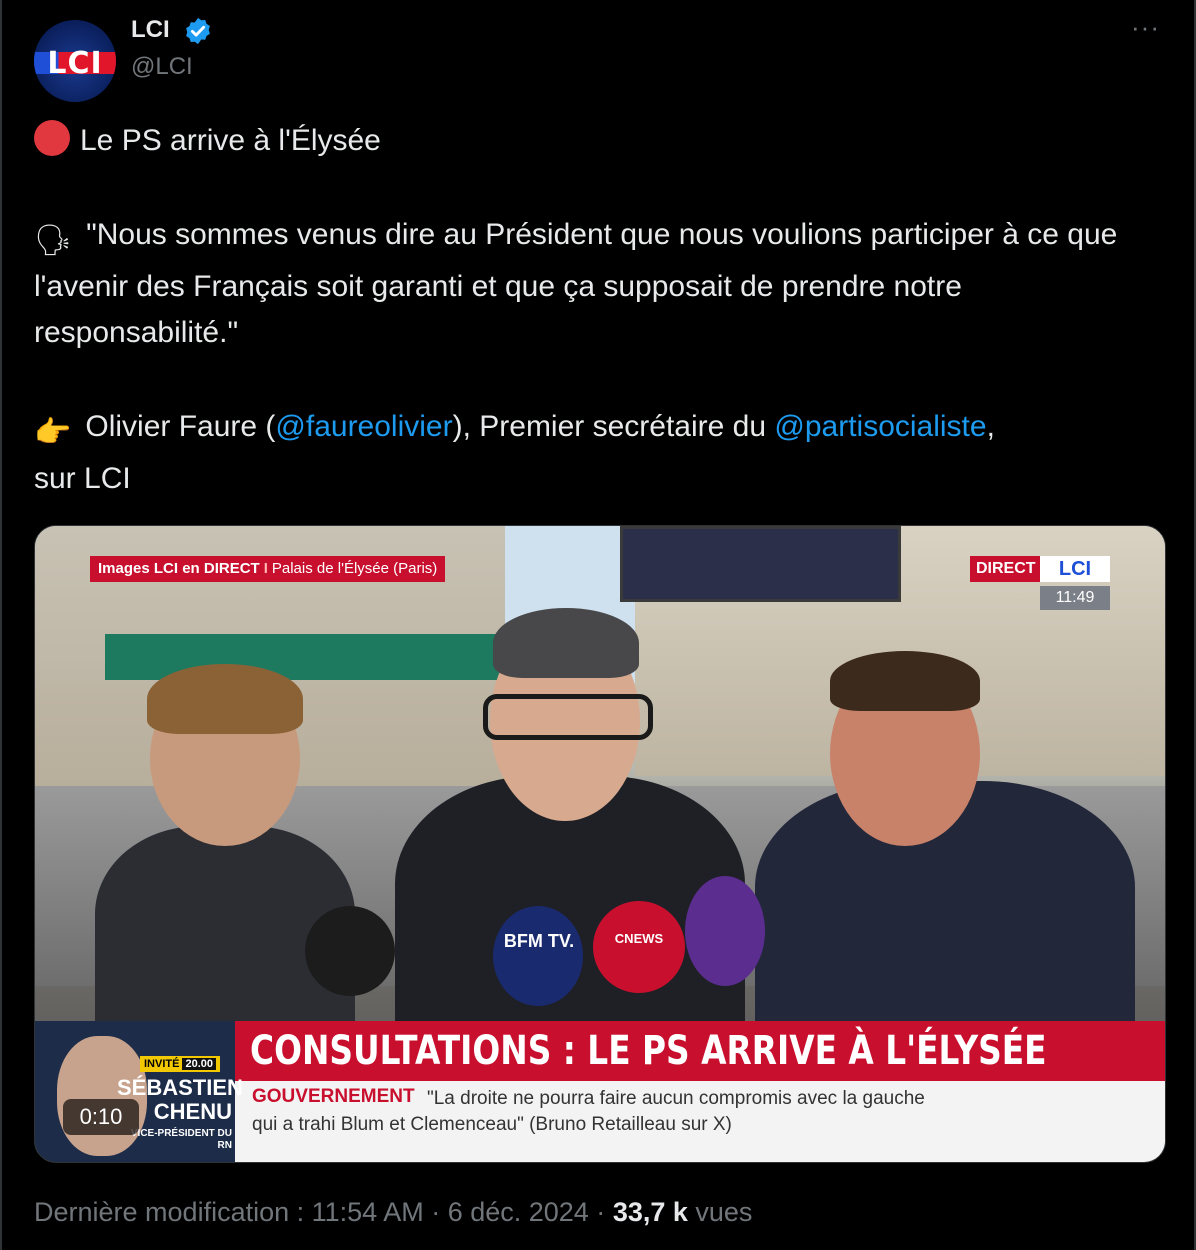  Describe the element at coordinates (648, 1051) in the screenshot. I see `lower-third-headline: CONSULTATIONS : LE PS ARRIVE À L'ÉLYSÉE` at that location.